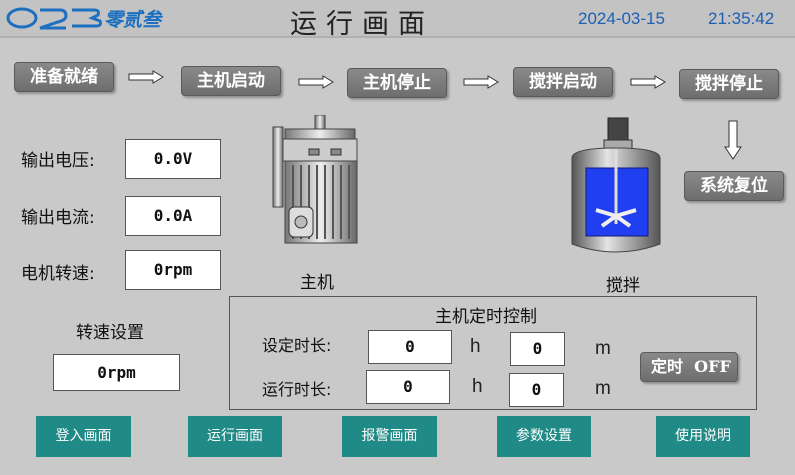 This screenshot has height=475, width=795. What do you see at coordinates (537, 349) in the screenshot?
I see `set-minutes-input: 0` at bounding box center [537, 349].